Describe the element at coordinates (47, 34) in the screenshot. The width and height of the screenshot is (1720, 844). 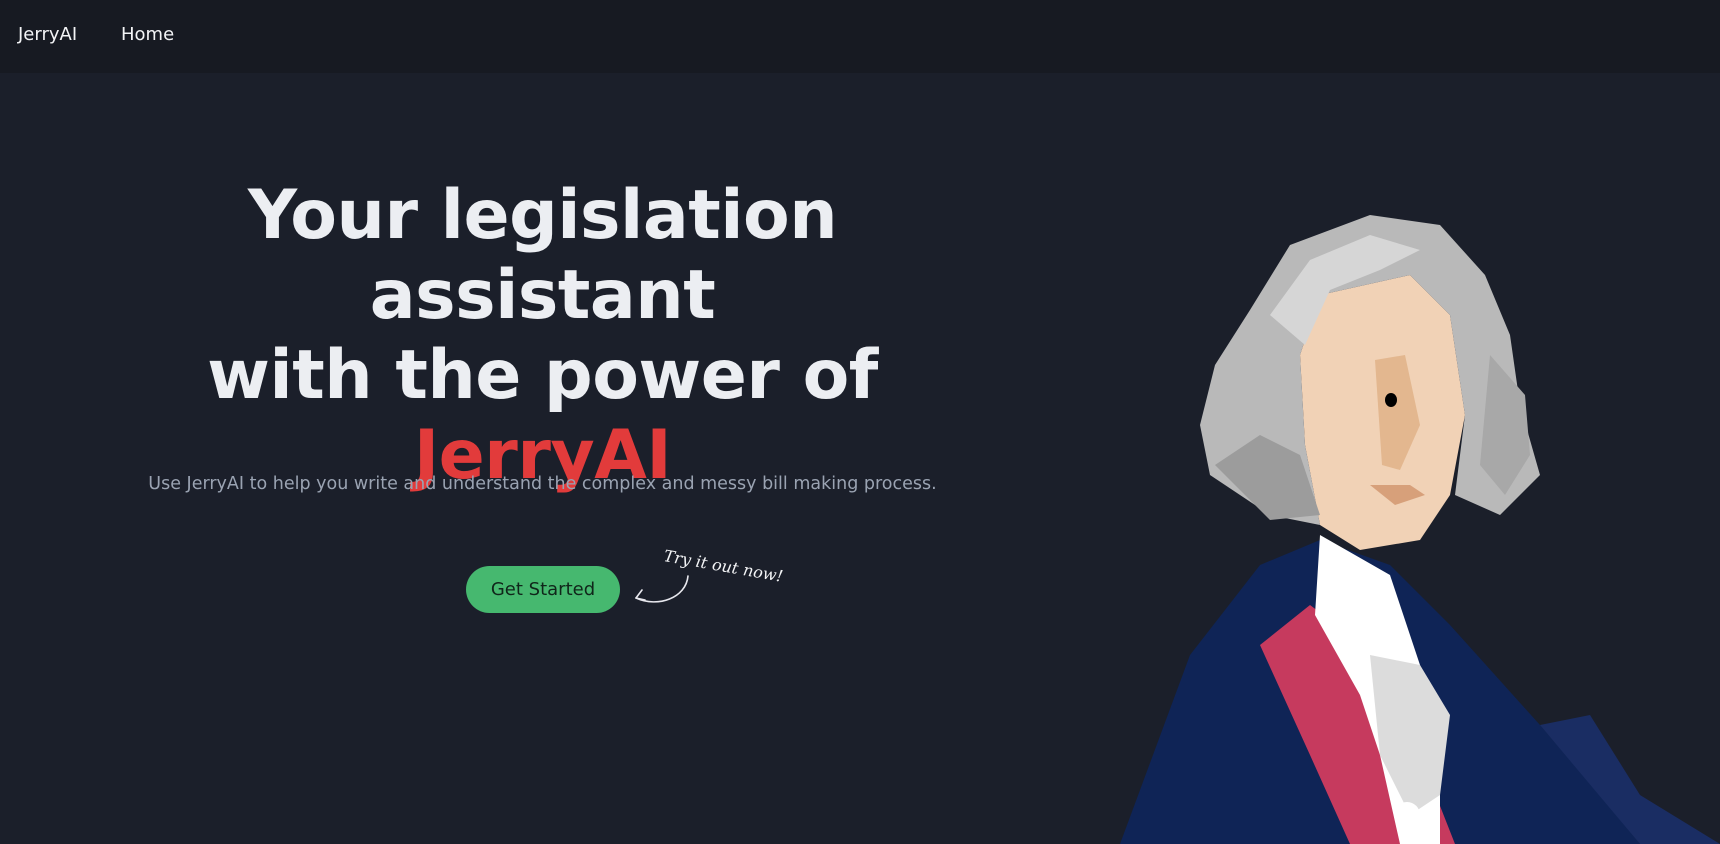
I see `brand-link: JerryAI` at that location.